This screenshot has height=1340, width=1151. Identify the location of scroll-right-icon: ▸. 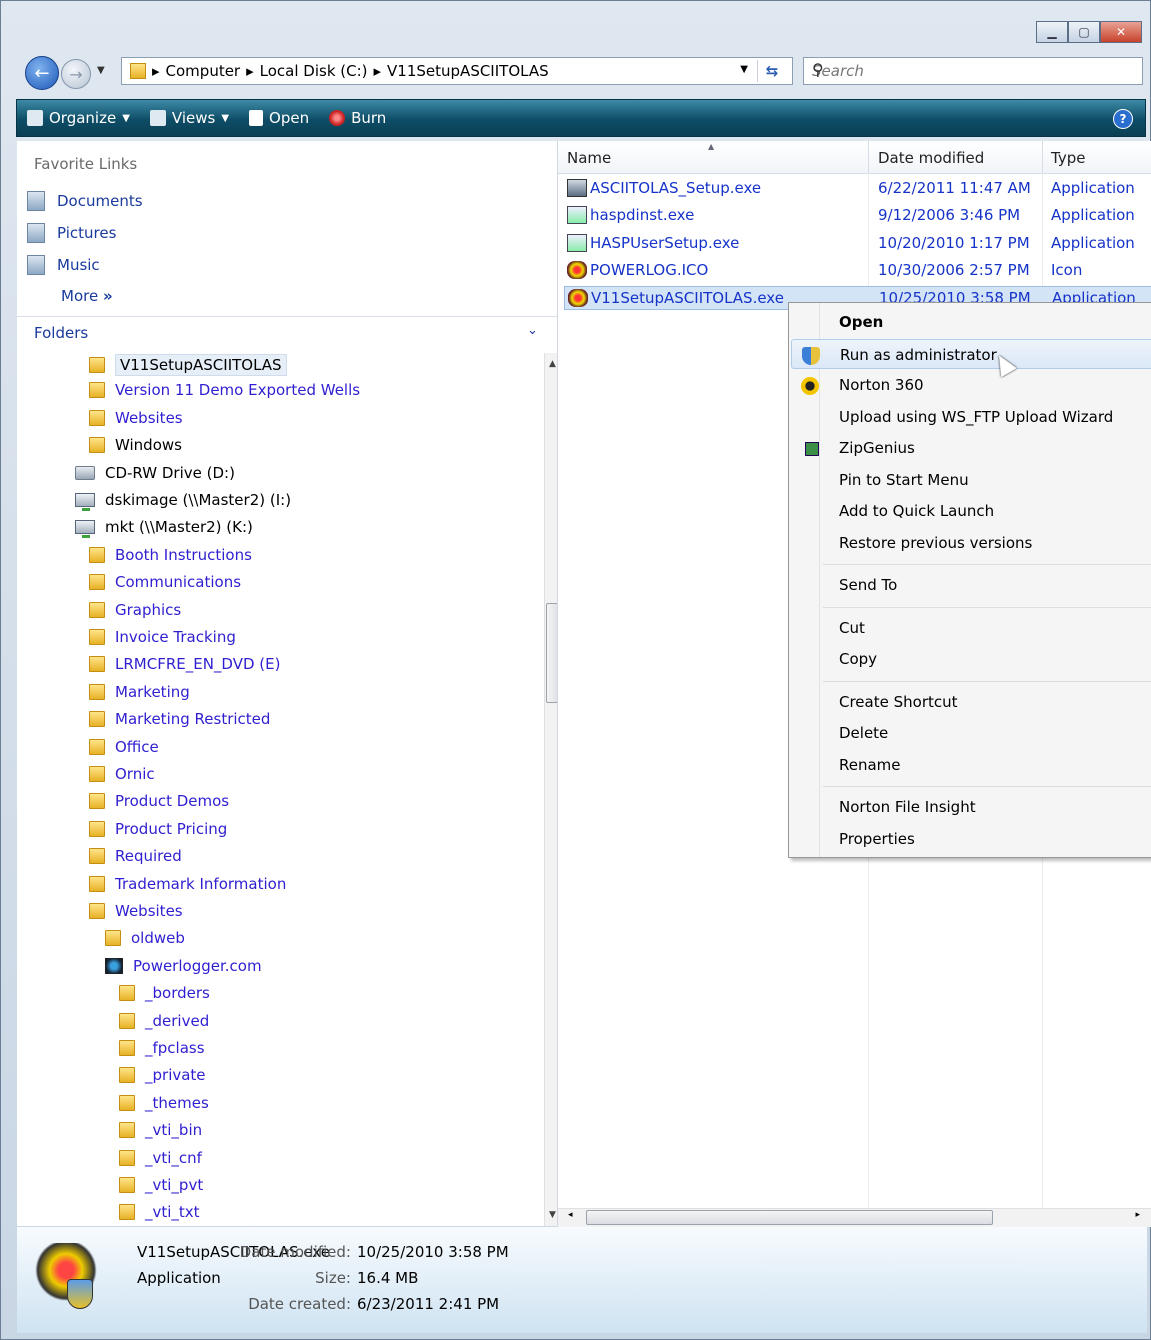
(1137, 1215).